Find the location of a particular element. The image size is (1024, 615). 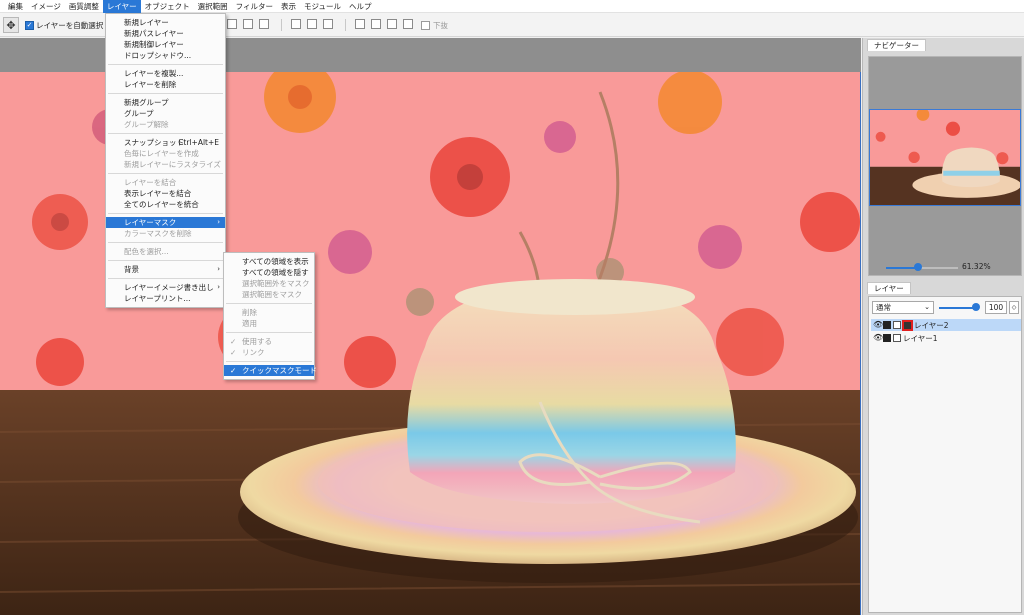

layer-mask-icon is located at coordinates (907, 325).